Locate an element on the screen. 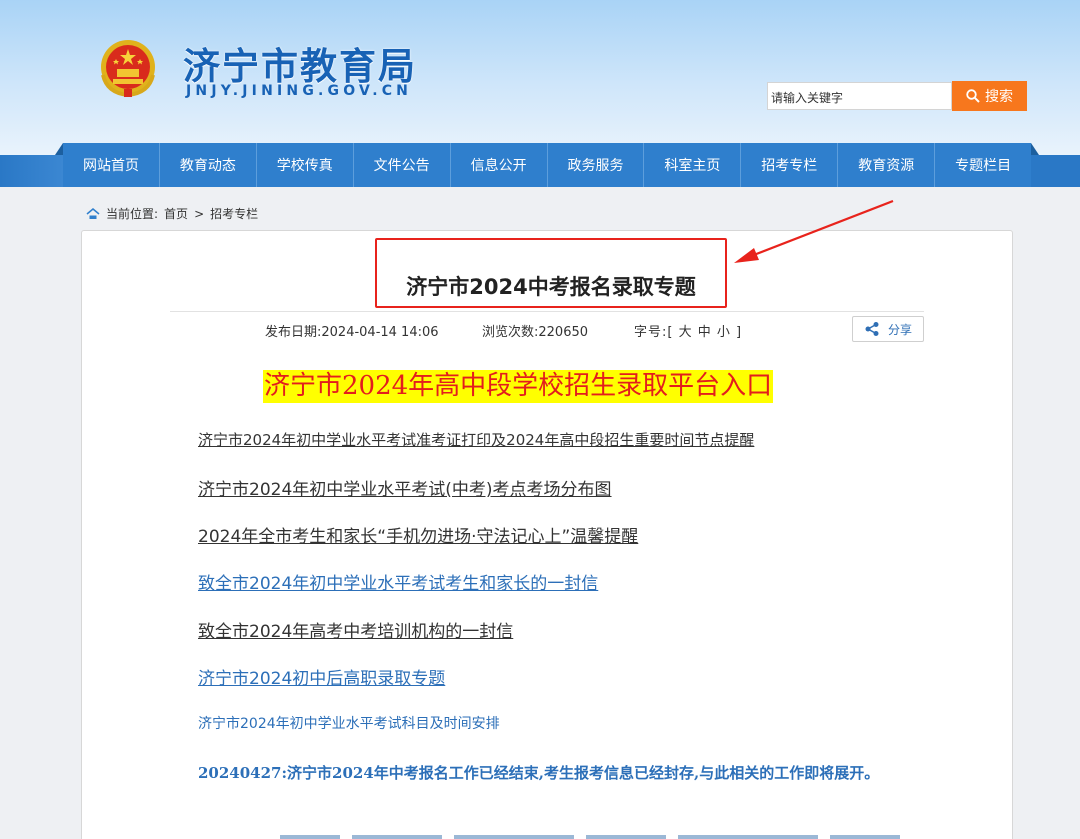 This screenshot has width=1080, height=839. nav-item-departments: 科室主页 is located at coordinates (693, 165).